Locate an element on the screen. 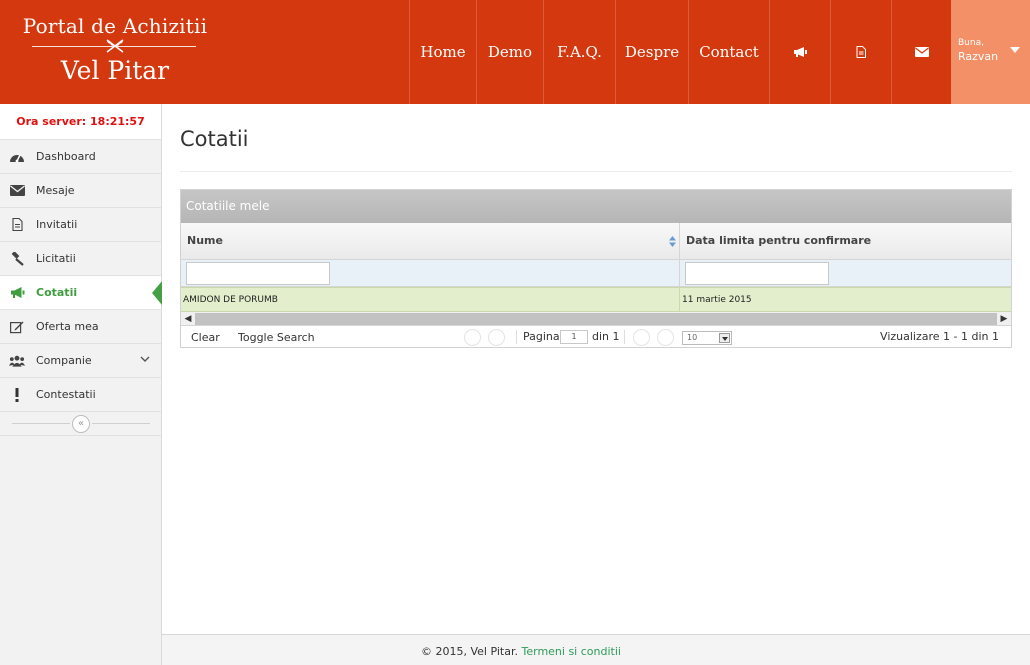 Image resolution: width=1030 pixels, height=665 pixels. user-greeting: Buna, is located at coordinates (971, 43).